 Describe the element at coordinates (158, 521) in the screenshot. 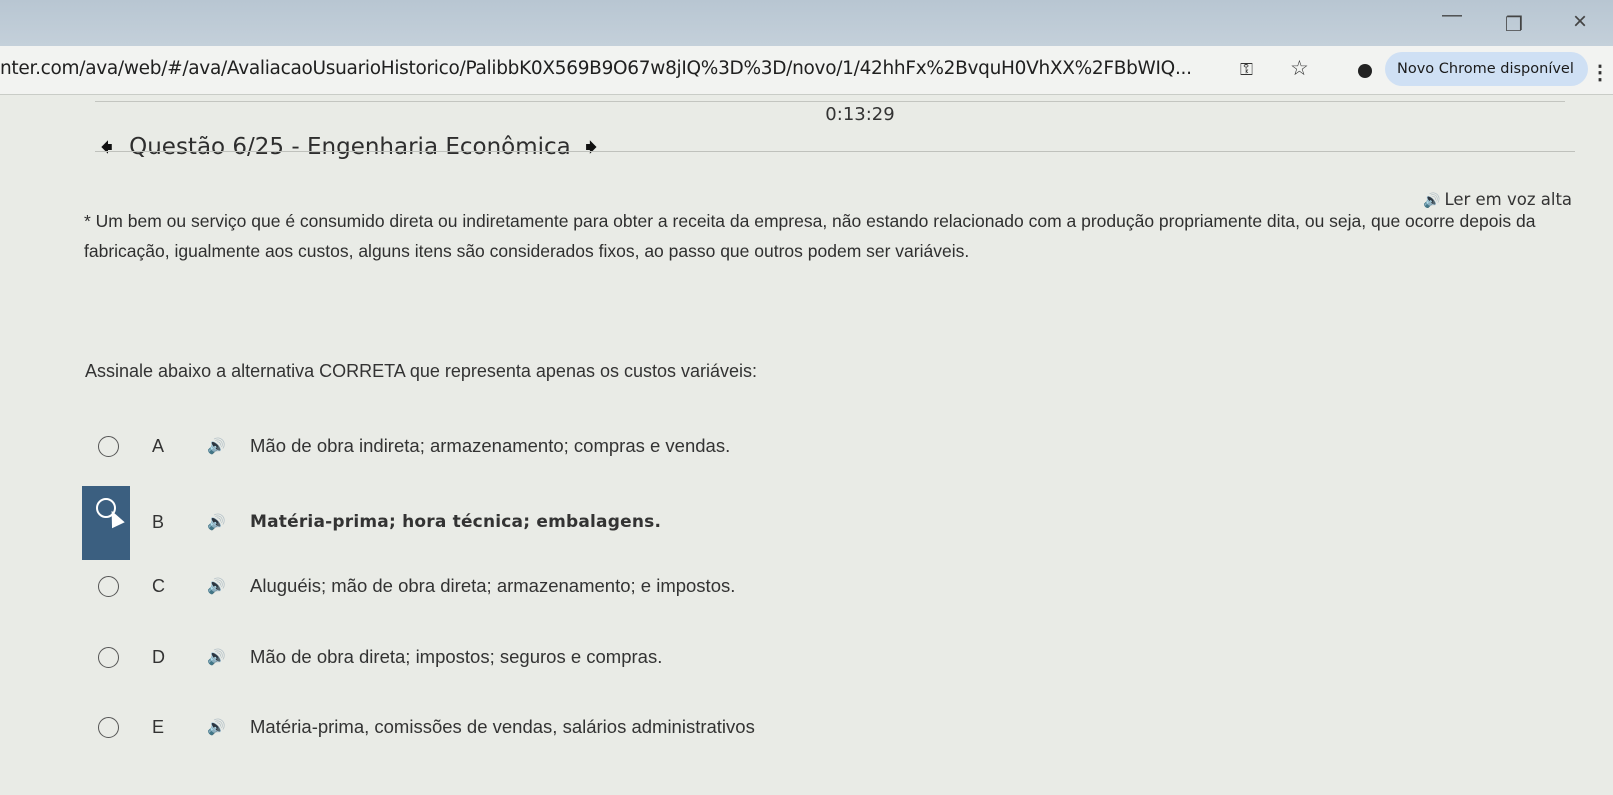

I see `option-letter: B` at that location.